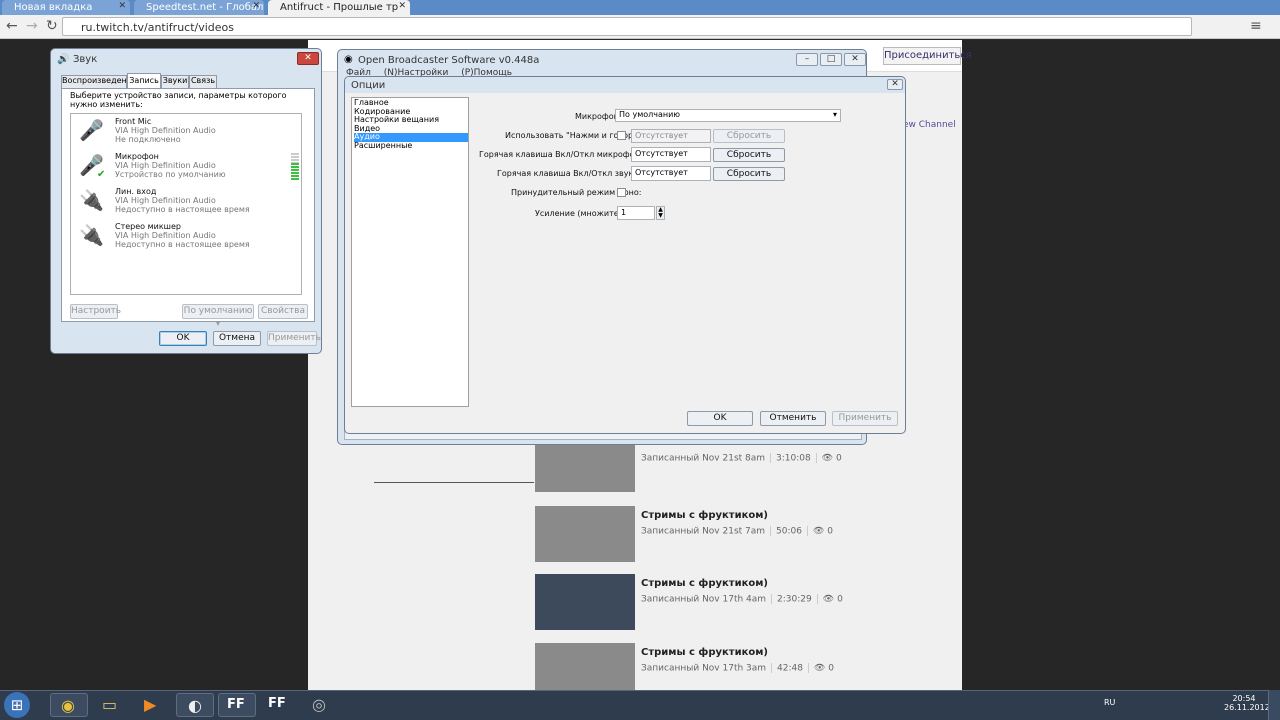  I want to click on disc-icon: ◎, so click(319, 704).